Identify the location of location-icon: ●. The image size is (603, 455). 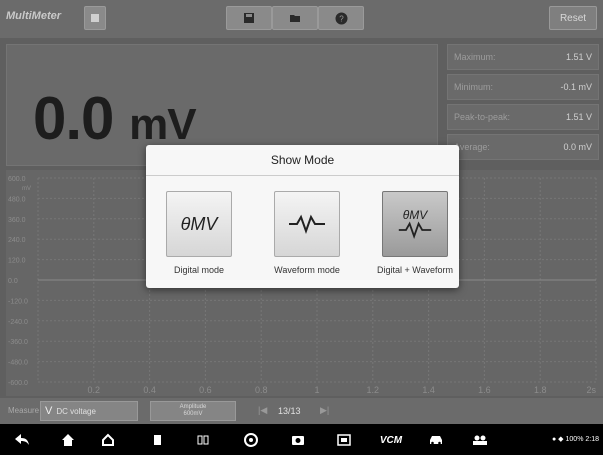
(554, 439).